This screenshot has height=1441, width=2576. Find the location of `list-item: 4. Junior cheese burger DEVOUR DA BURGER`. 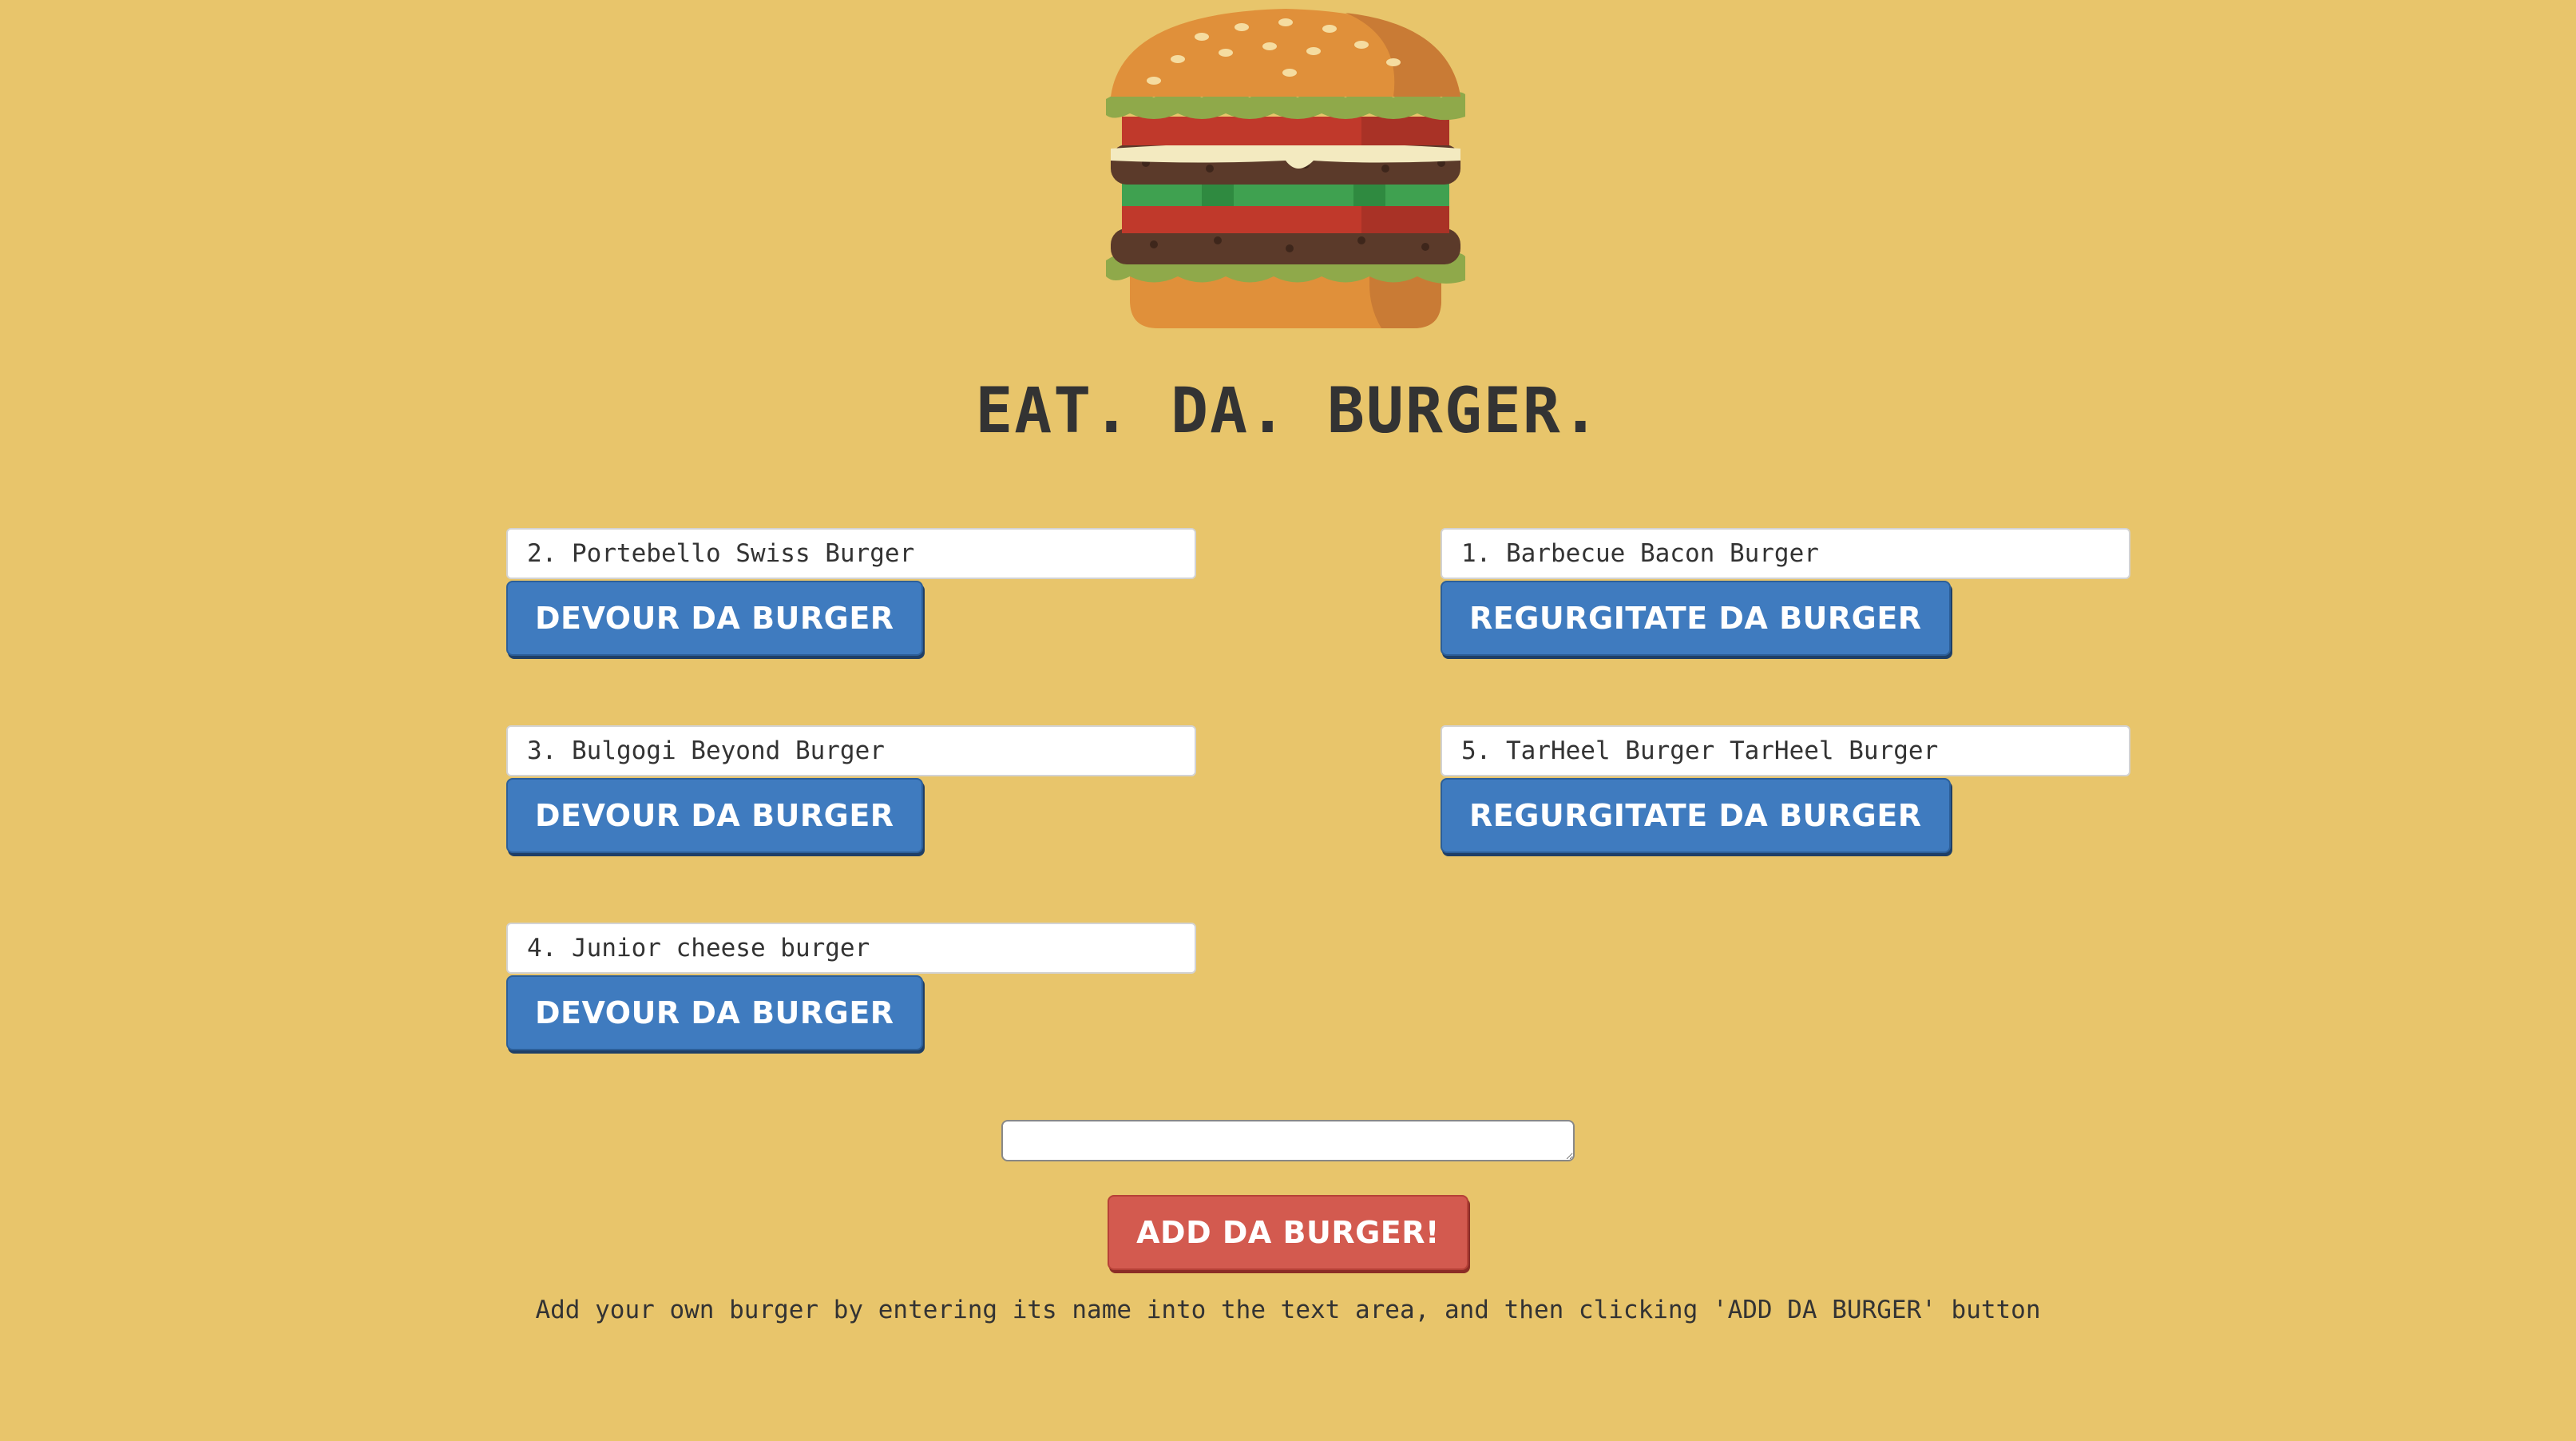

list-item: 4. Junior cheese burger DEVOUR DA BURGER is located at coordinates (851, 1021).